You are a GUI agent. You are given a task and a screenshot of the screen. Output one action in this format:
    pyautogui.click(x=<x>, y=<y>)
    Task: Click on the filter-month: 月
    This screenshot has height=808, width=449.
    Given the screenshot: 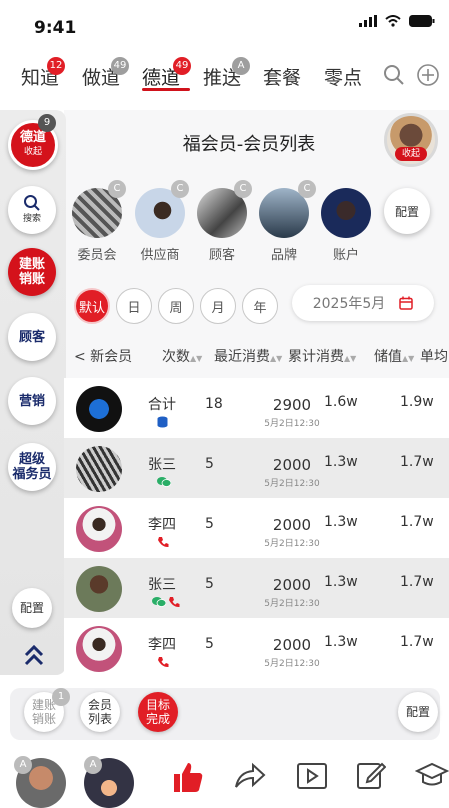 What is the action you would take?
    pyautogui.click(x=218, y=306)
    